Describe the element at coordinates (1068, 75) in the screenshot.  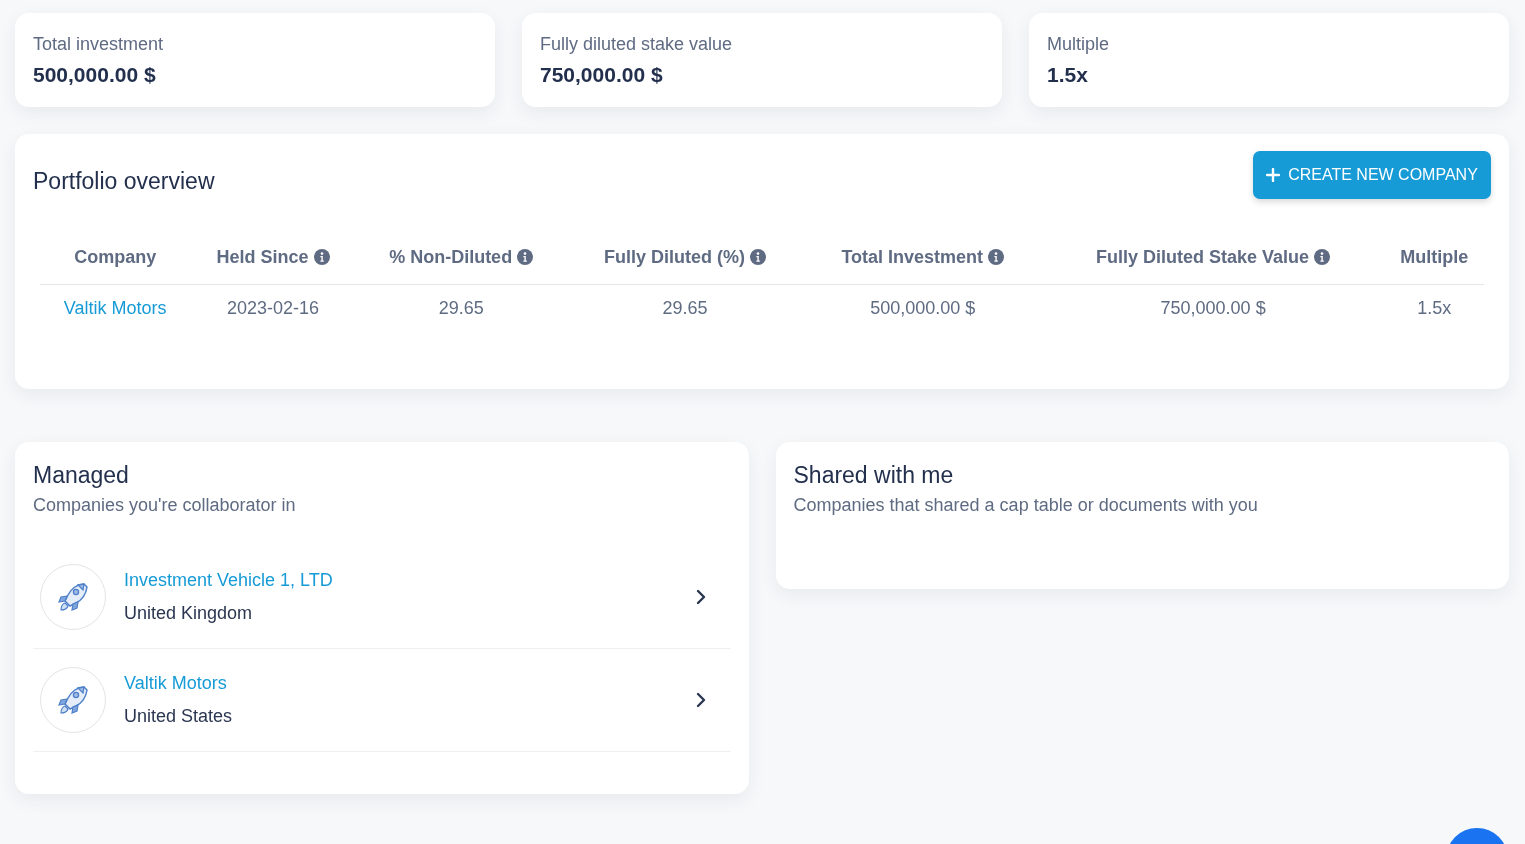
I see `stat-value: 1.5x` at that location.